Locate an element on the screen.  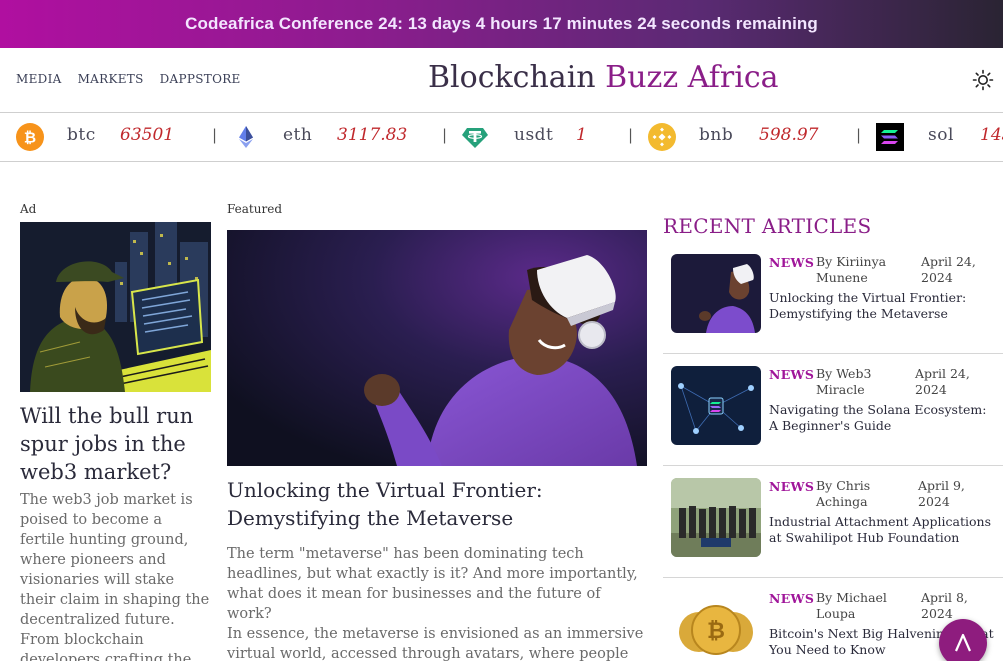
scroll-to-top-button is located at coordinates (963, 640).